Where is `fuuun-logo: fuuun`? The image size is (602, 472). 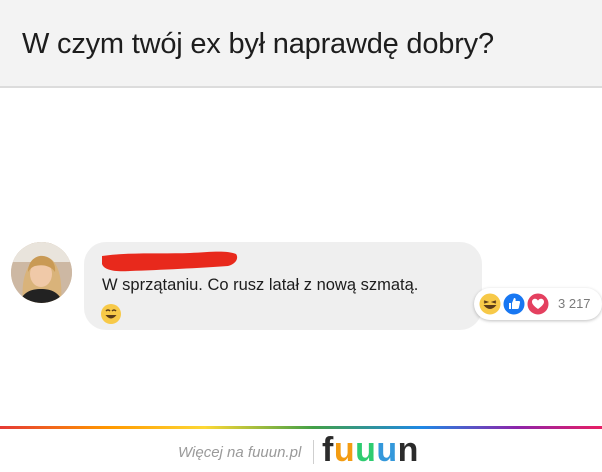 fuuun-logo: fuuun is located at coordinates (370, 450).